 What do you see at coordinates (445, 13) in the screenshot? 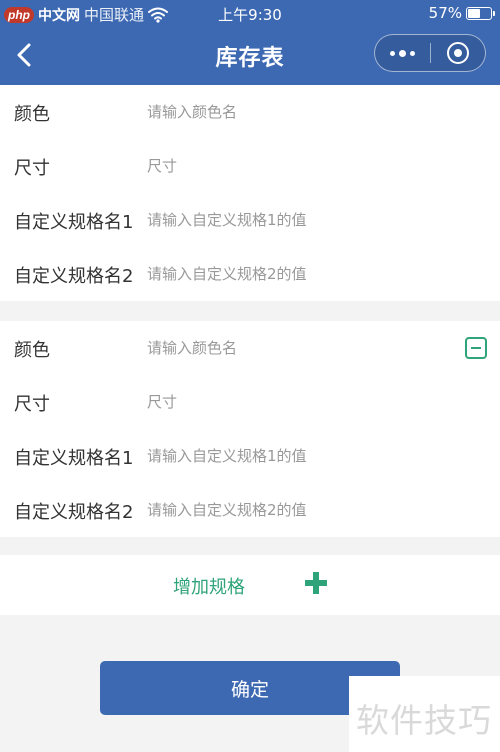
I see `battery-percent: 57%` at bounding box center [445, 13].